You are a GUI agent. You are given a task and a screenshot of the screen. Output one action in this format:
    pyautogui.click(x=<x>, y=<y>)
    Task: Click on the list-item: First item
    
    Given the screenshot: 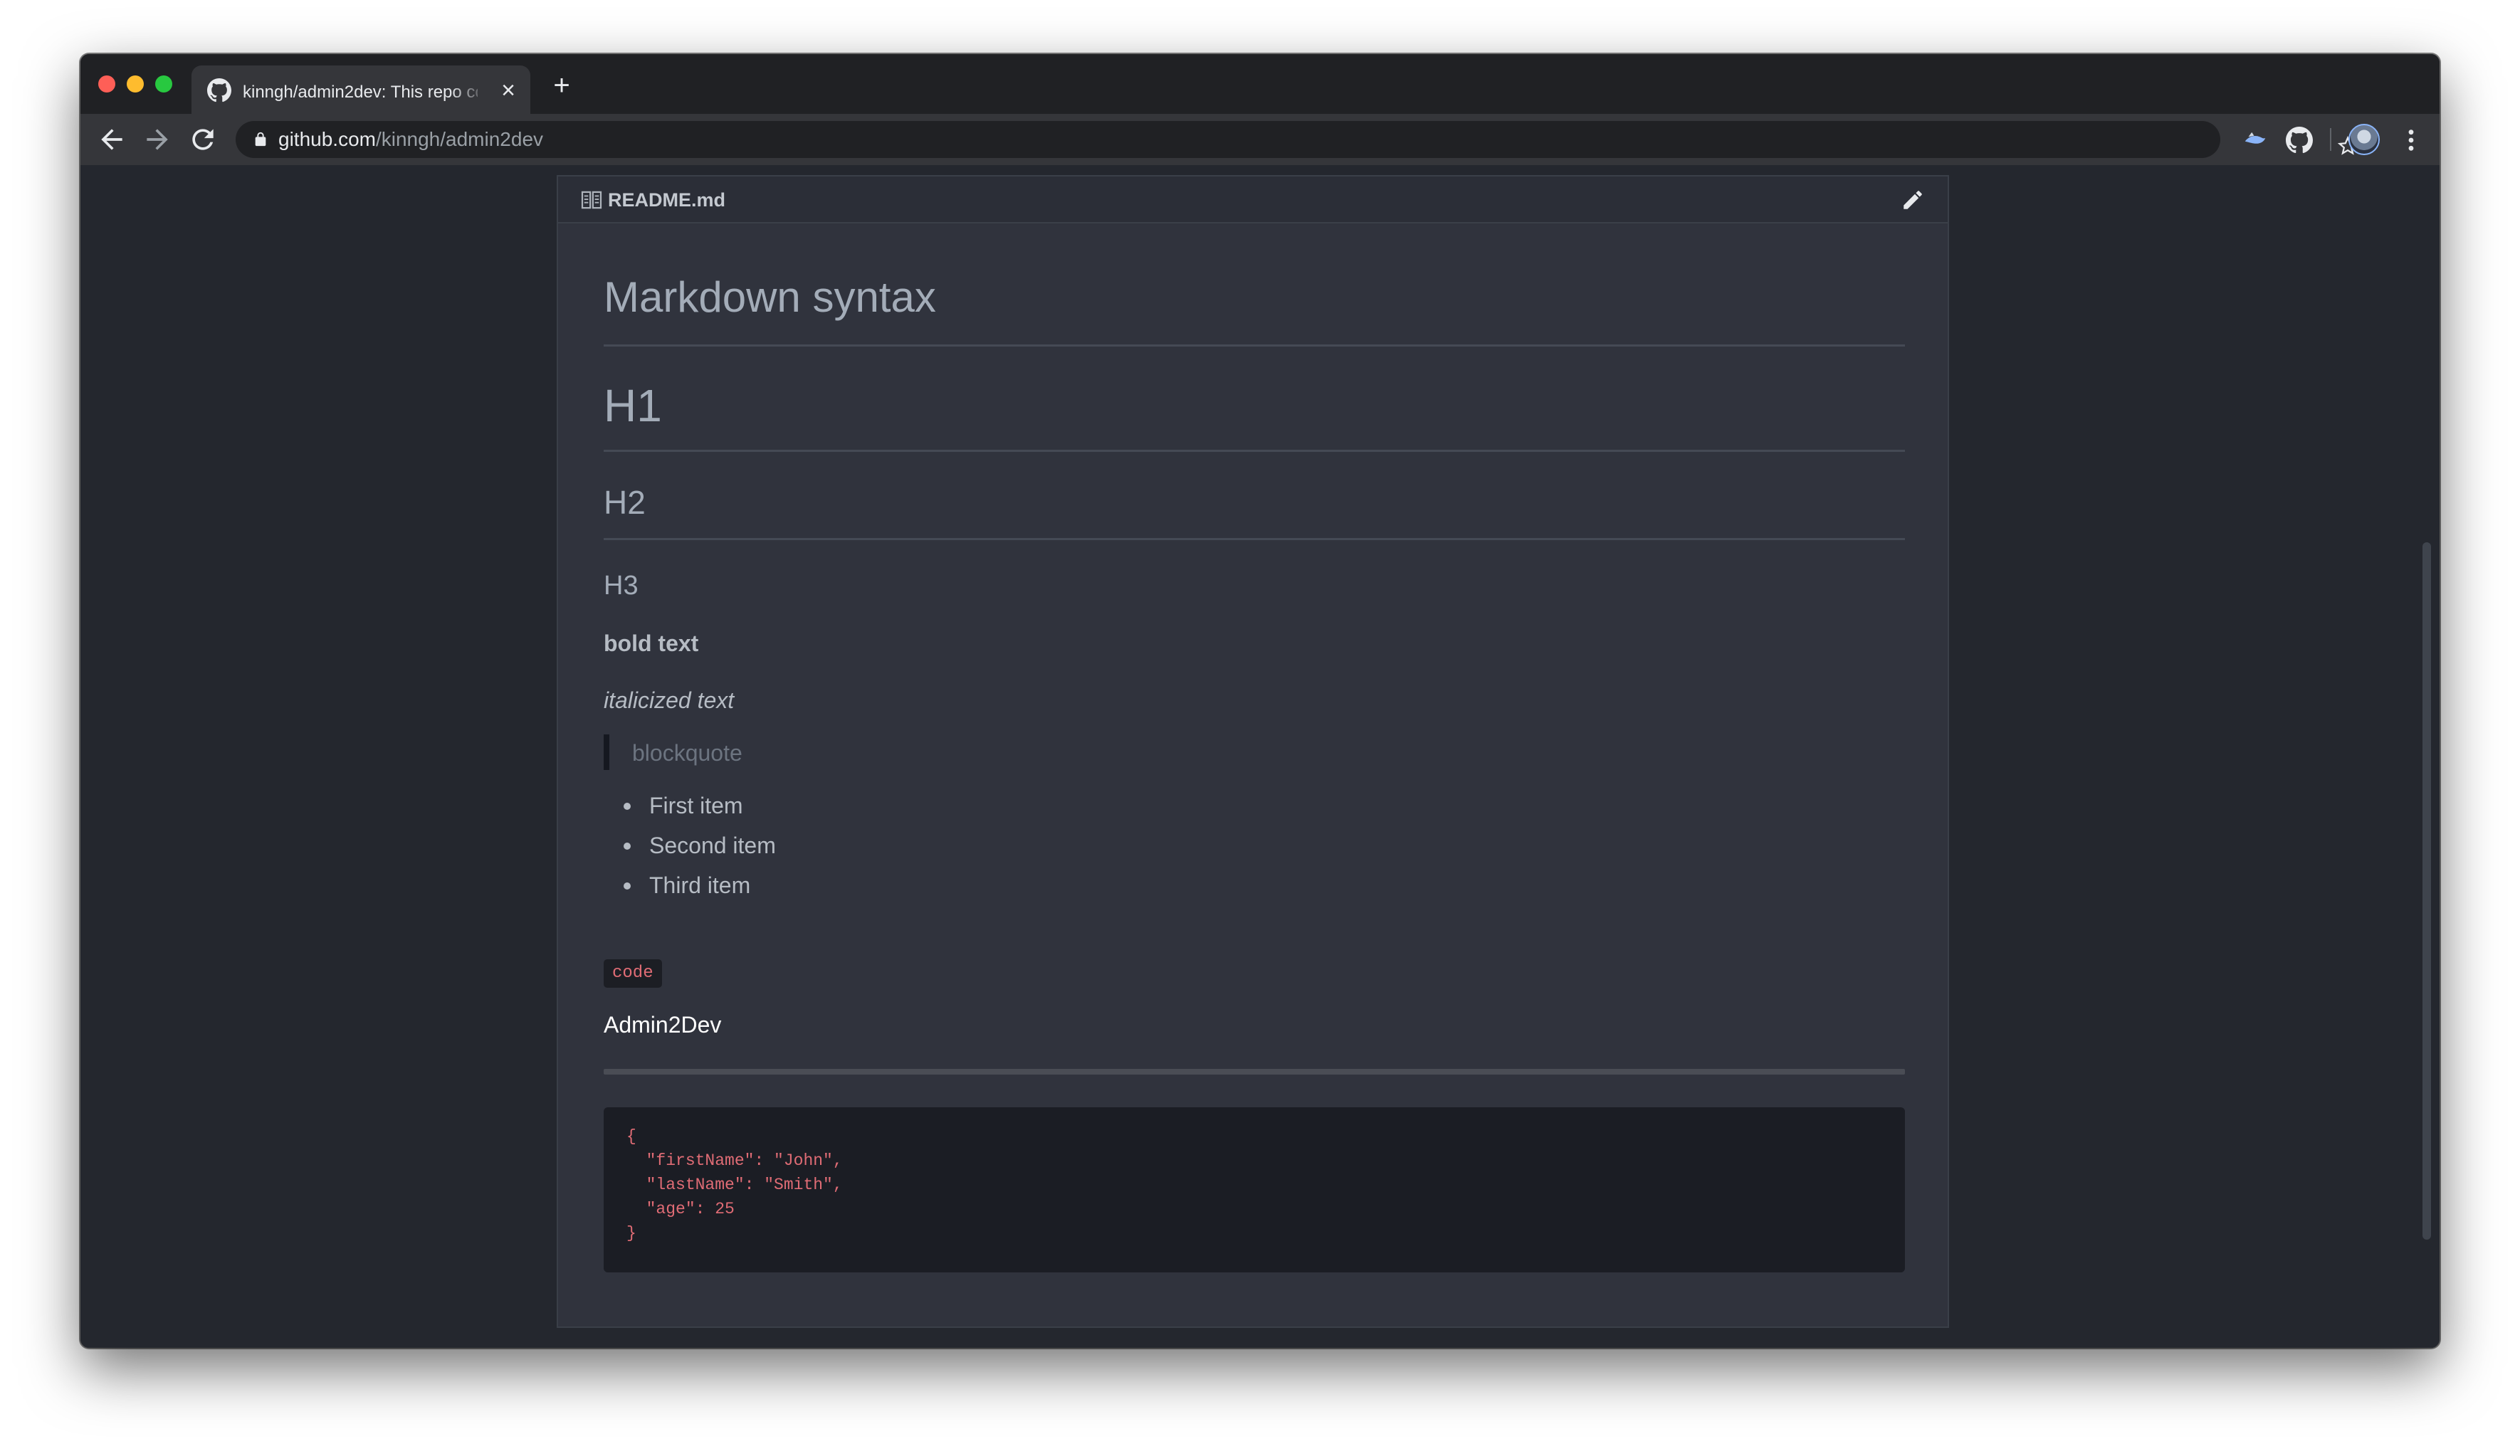 What is the action you would take?
    pyautogui.click(x=817, y=805)
    